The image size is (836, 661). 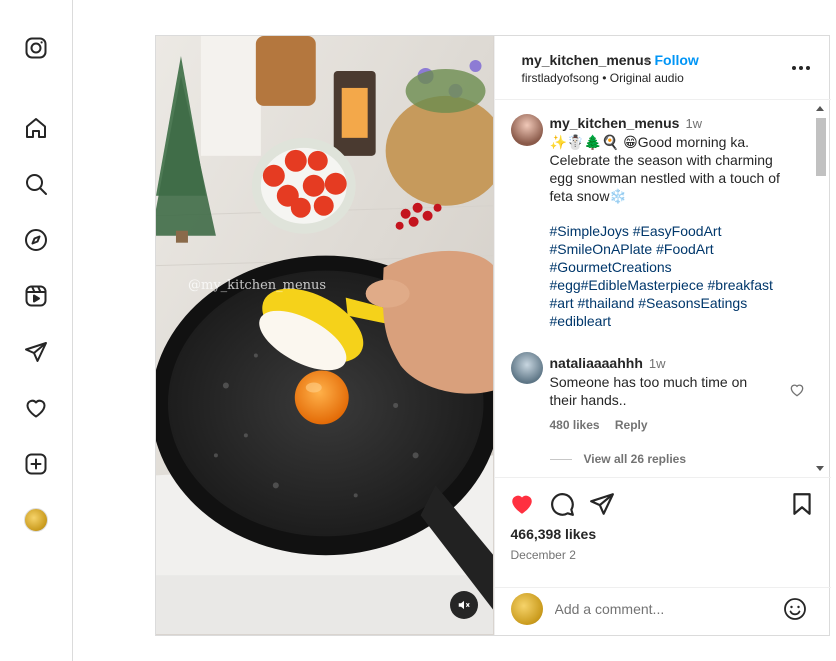 What do you see at coordinates (615, 123) in the screenshot?
I see `caption-username: my_kitchen_menus` at bounding box center [615, 123].